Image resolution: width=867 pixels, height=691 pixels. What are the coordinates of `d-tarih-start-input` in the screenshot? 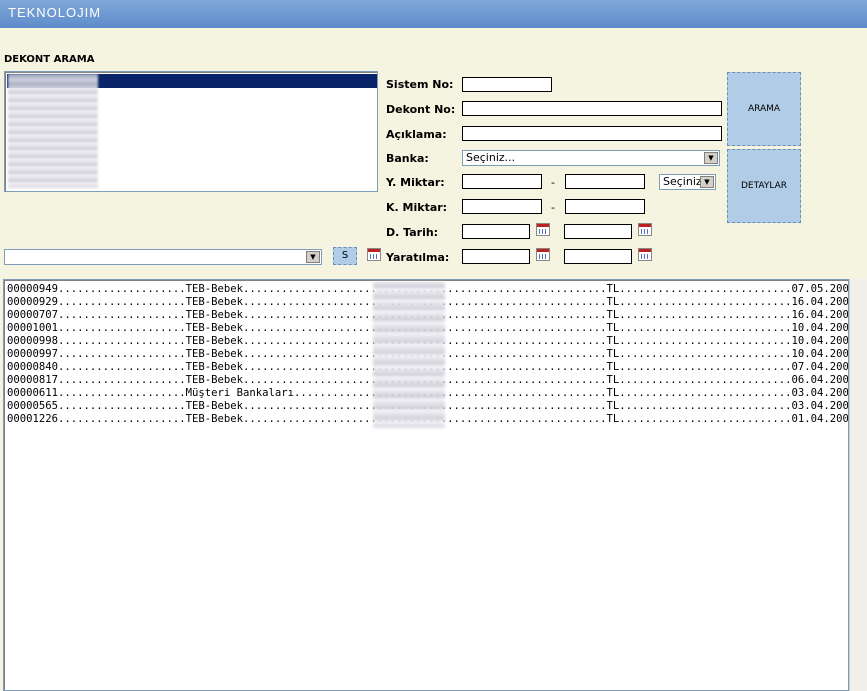 It's located at (496, 231).